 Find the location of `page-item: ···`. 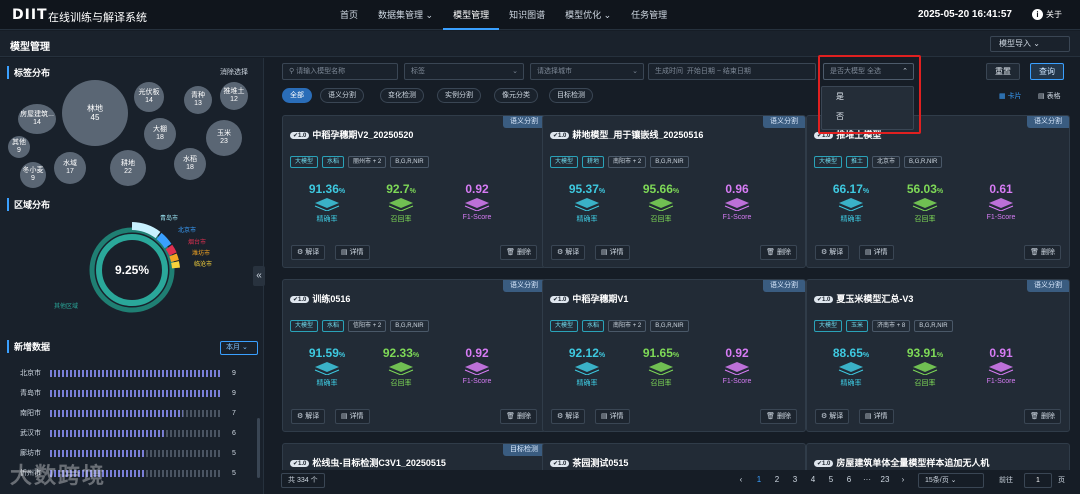

page-item: ··· is located at coordinates (867, 479).